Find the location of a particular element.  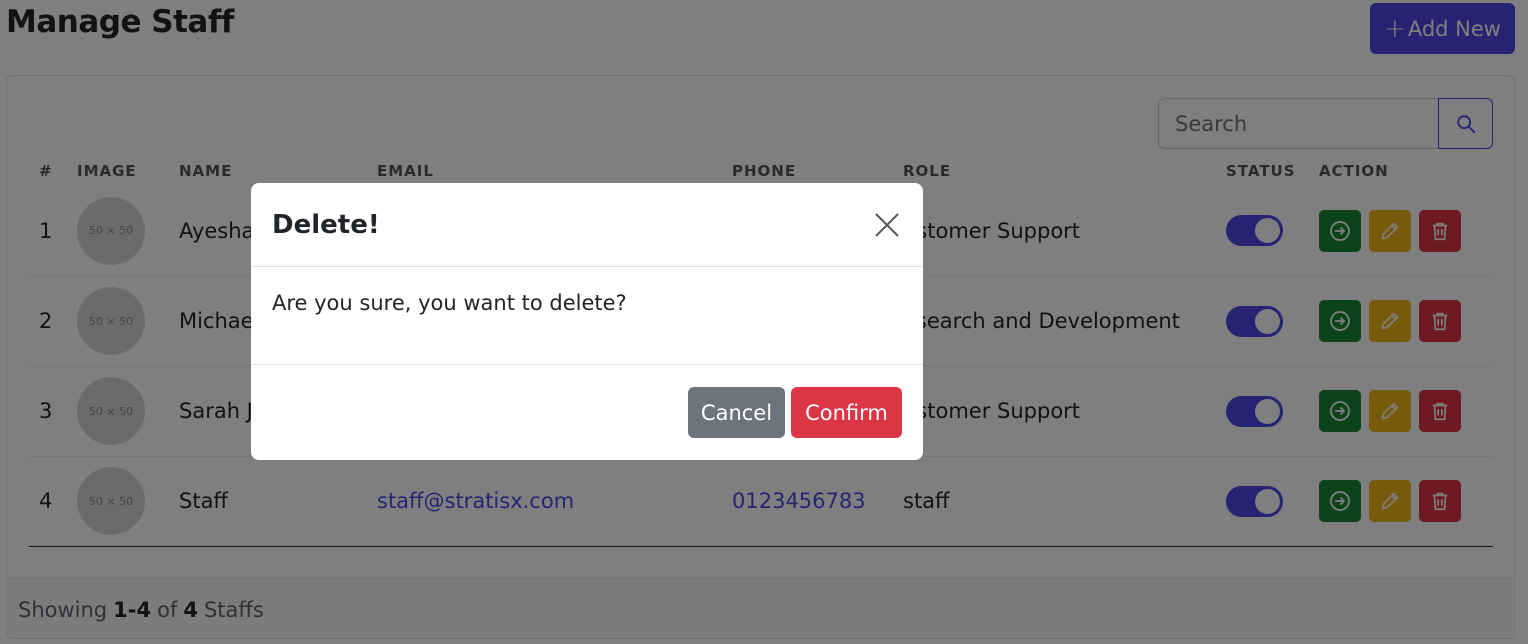

cancel-button: Cancel is located at coordinates (736, 412).